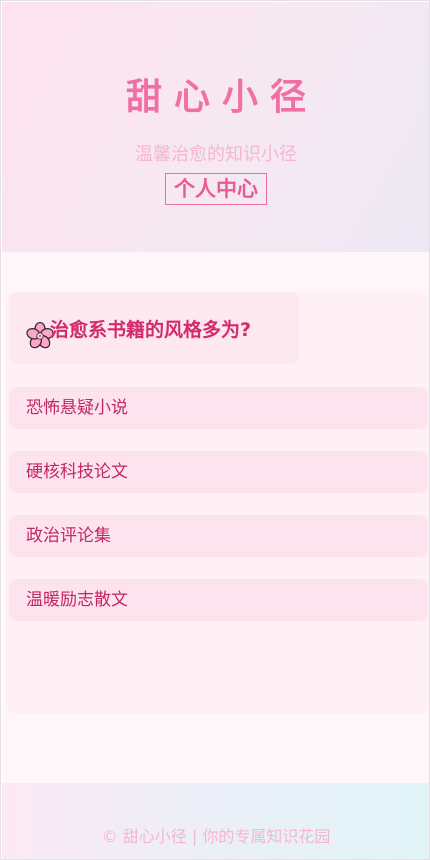 This screenshot has width=430, height=860. I want to click on option-c: 政治评论集, so click(218, 536).